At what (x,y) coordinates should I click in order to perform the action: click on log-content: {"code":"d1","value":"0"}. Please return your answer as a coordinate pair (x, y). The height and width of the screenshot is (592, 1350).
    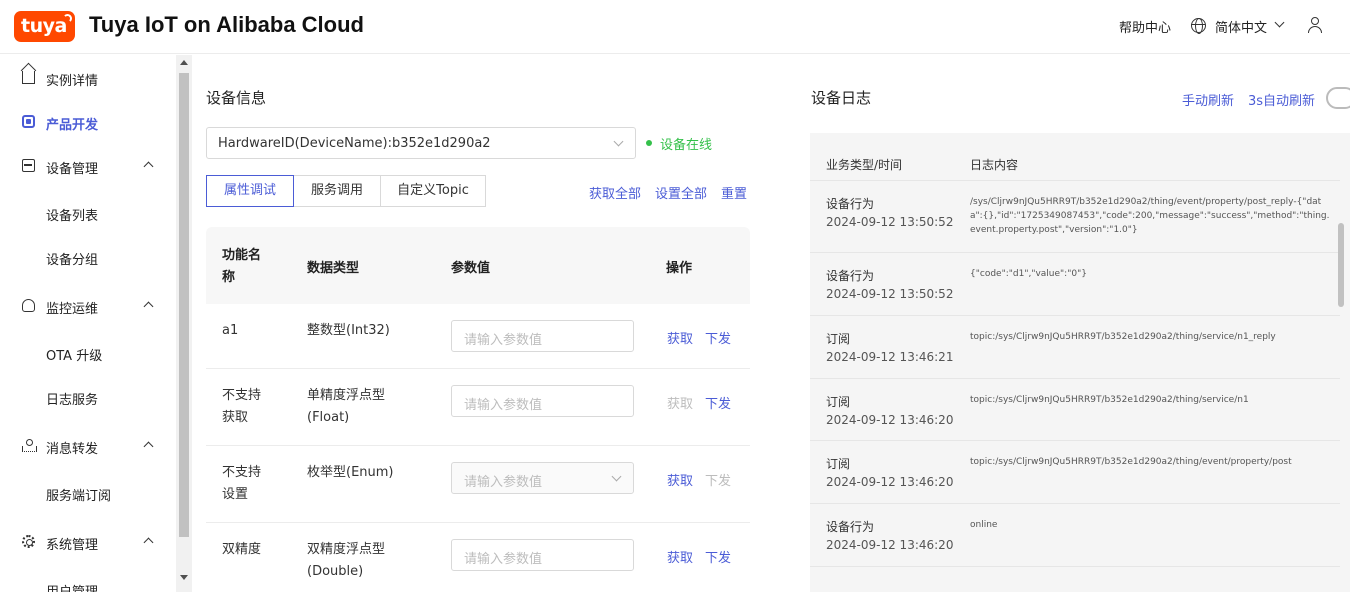
    Looking at the image, I should click on (1028, 274).